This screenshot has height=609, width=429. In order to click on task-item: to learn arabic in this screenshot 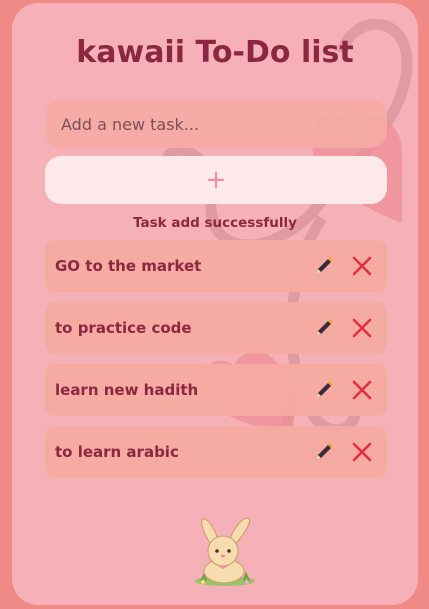, I will do `click(216, 452)`.